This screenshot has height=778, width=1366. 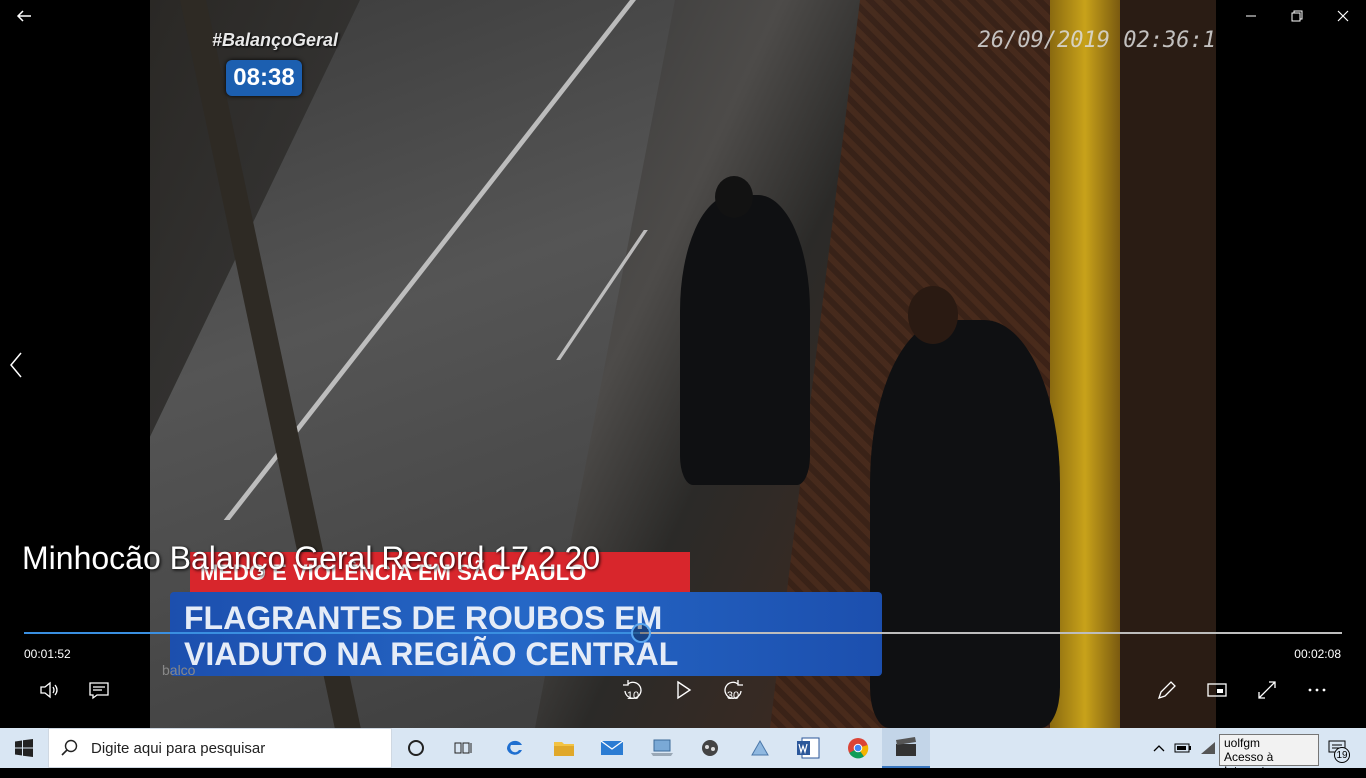 I want to click on close-button, so click(x=1343, y=16).